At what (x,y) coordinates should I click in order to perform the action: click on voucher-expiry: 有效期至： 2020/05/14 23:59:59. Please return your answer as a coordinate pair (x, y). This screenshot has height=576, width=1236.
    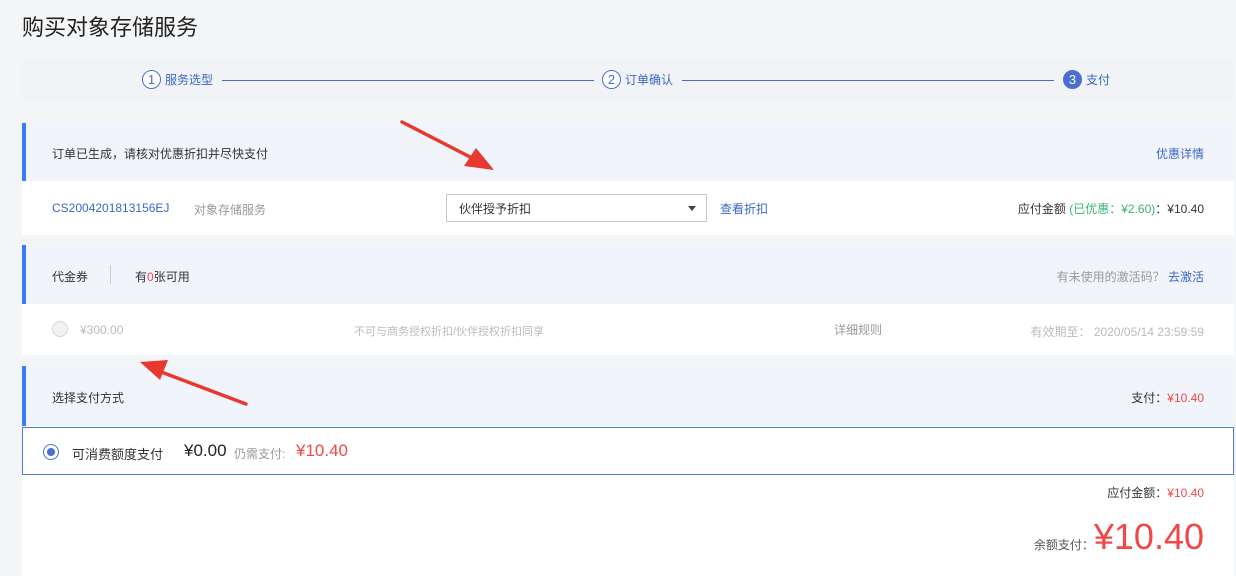
    Looking at the image, I should click on (1117, 332).